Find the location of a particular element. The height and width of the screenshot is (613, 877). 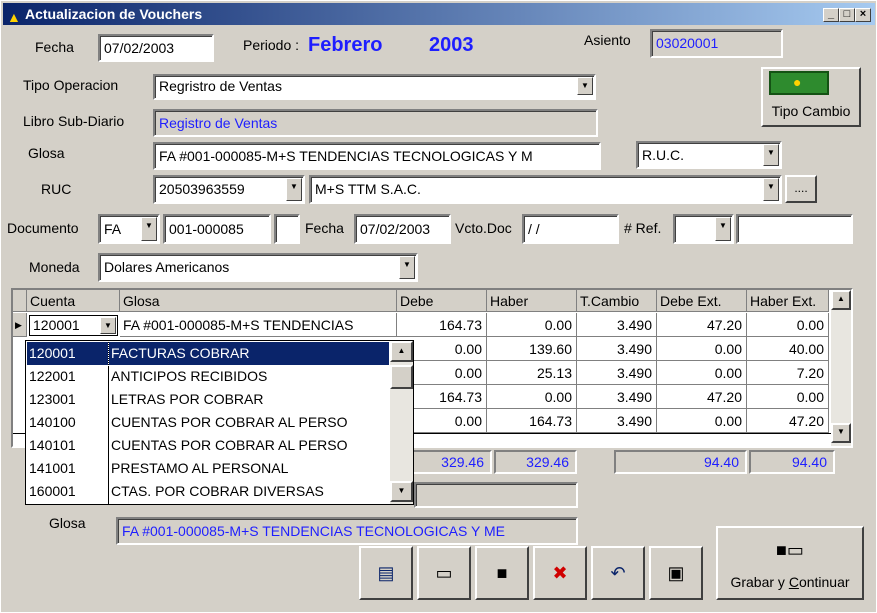

dropdown-item-name: FACTURAS COBRAR is located at coordinates (249, 353).